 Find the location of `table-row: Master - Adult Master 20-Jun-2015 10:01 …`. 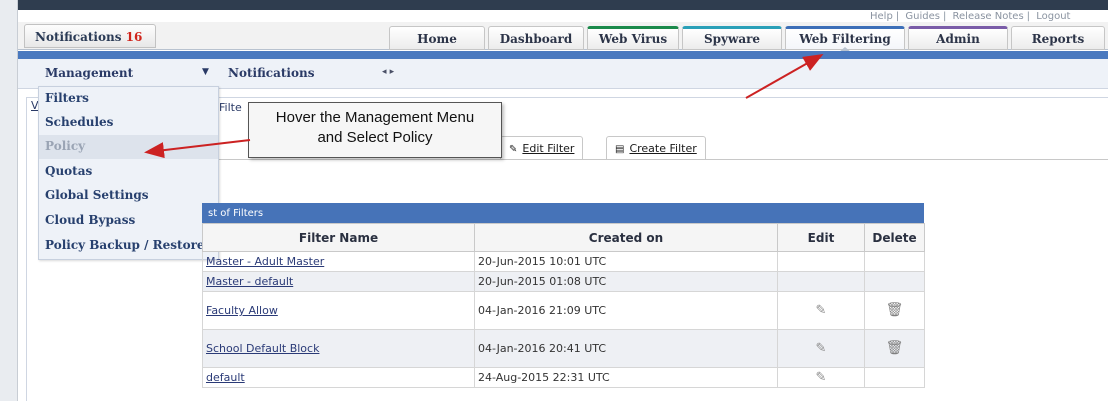

table-row: Master - Adult Master 20-Jun-2015 10:01 … is located at coordinates (563, 261).